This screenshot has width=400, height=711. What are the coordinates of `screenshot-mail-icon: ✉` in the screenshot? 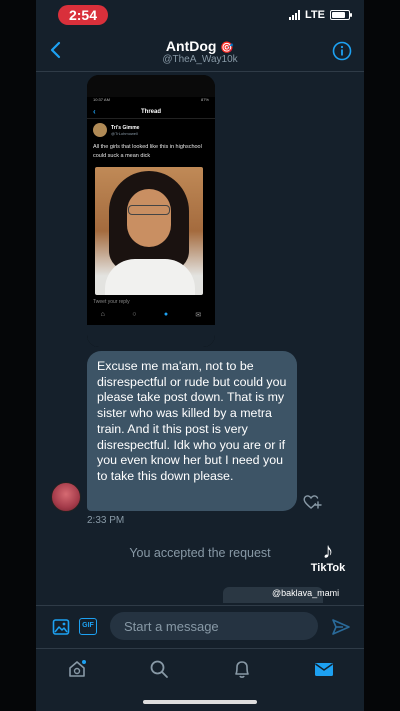 It's located at (198, 315).